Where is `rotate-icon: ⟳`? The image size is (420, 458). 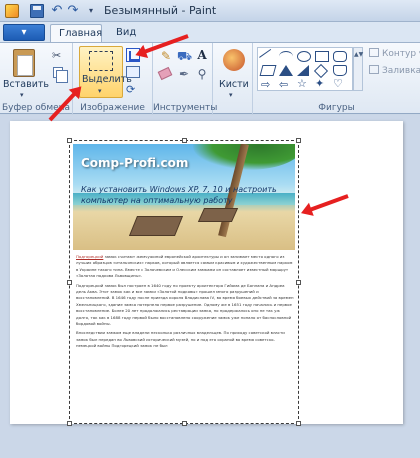 rotate-icon: ⟳ is located at coordinates (130, 89).